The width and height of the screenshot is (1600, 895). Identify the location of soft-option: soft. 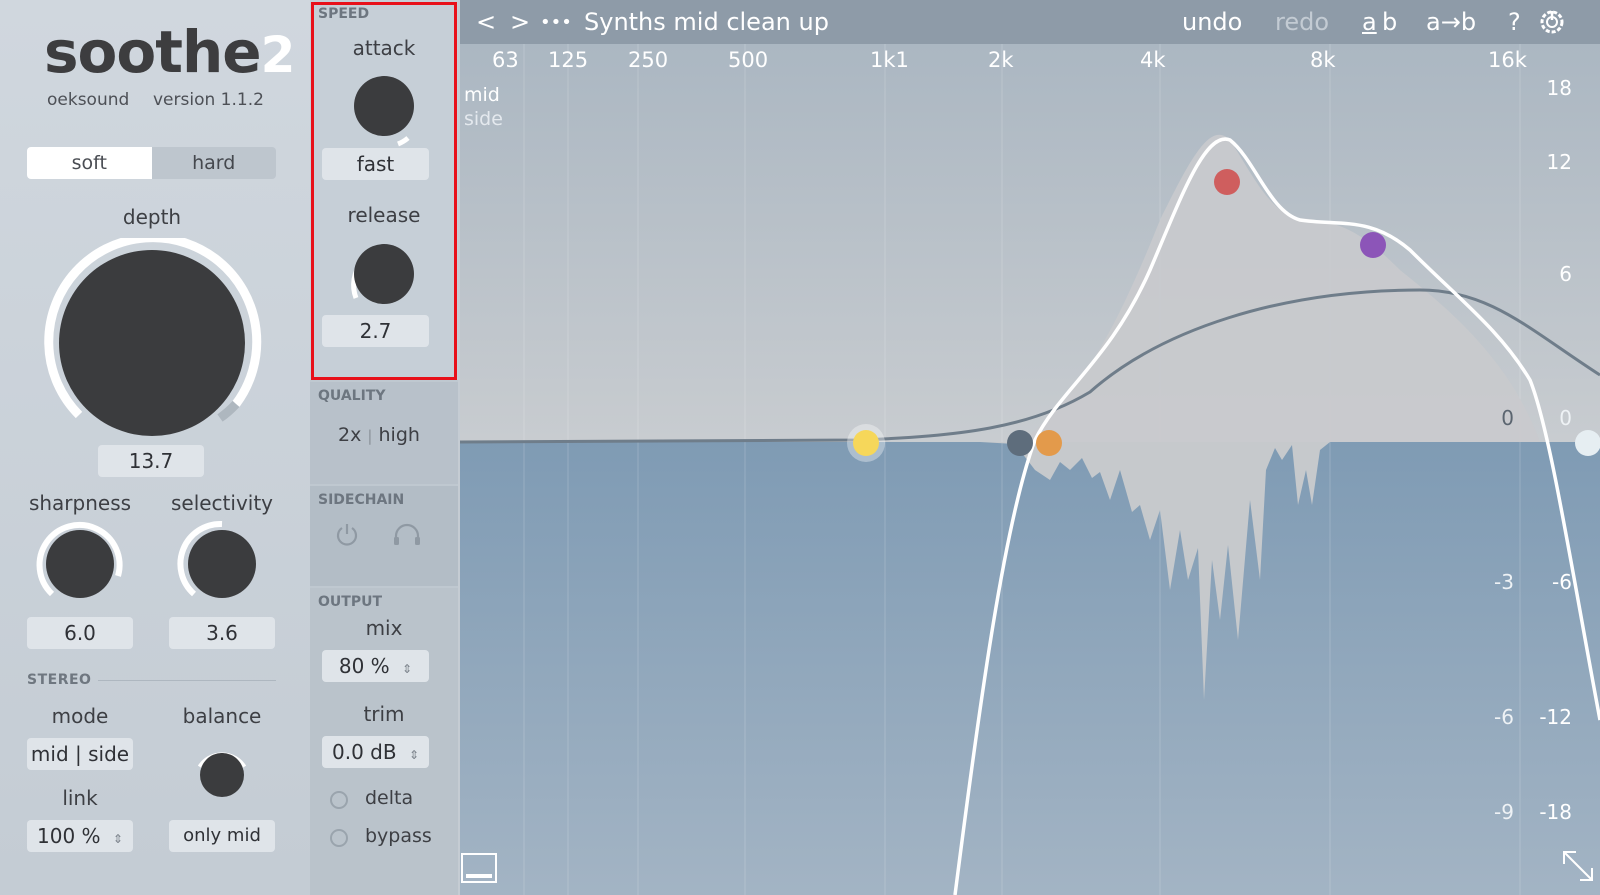
(89, 163).